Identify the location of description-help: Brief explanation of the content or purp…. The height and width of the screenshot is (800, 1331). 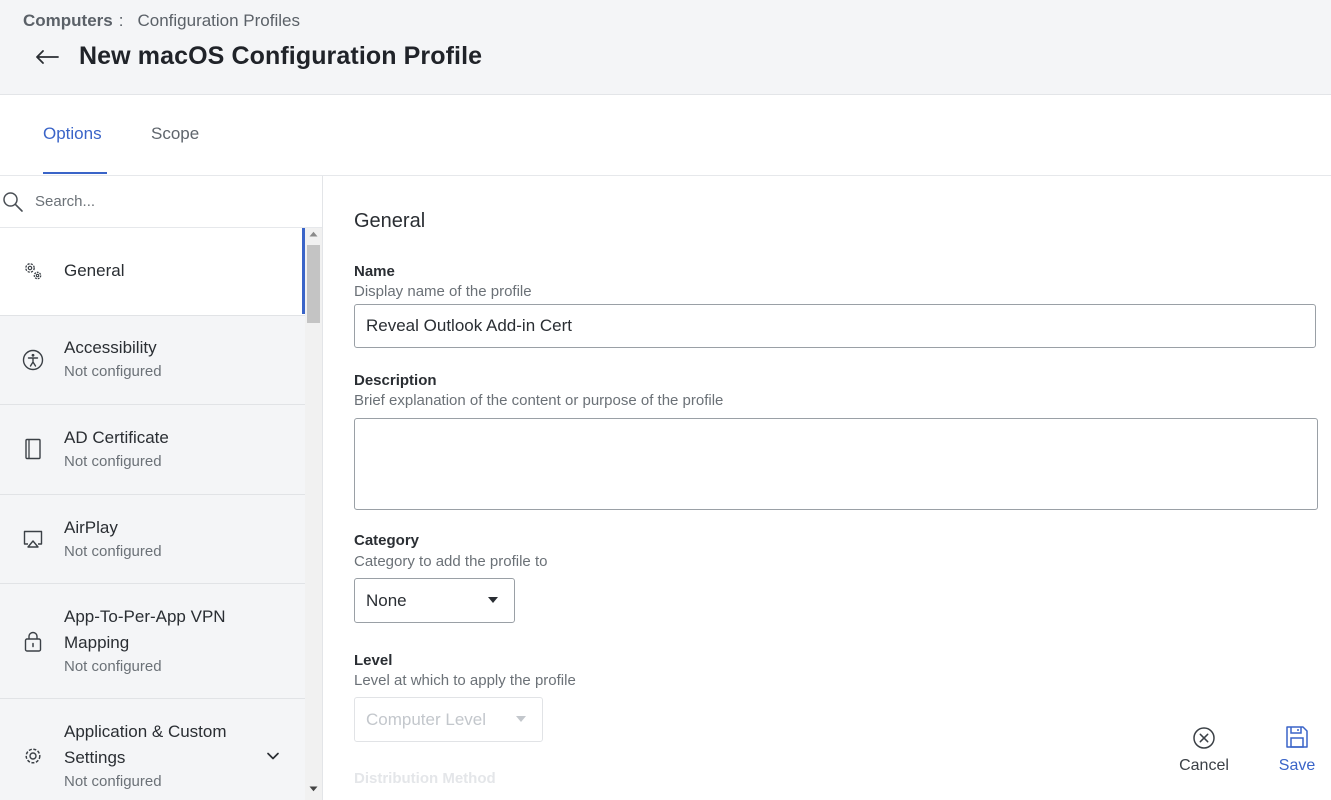
(539, 400).